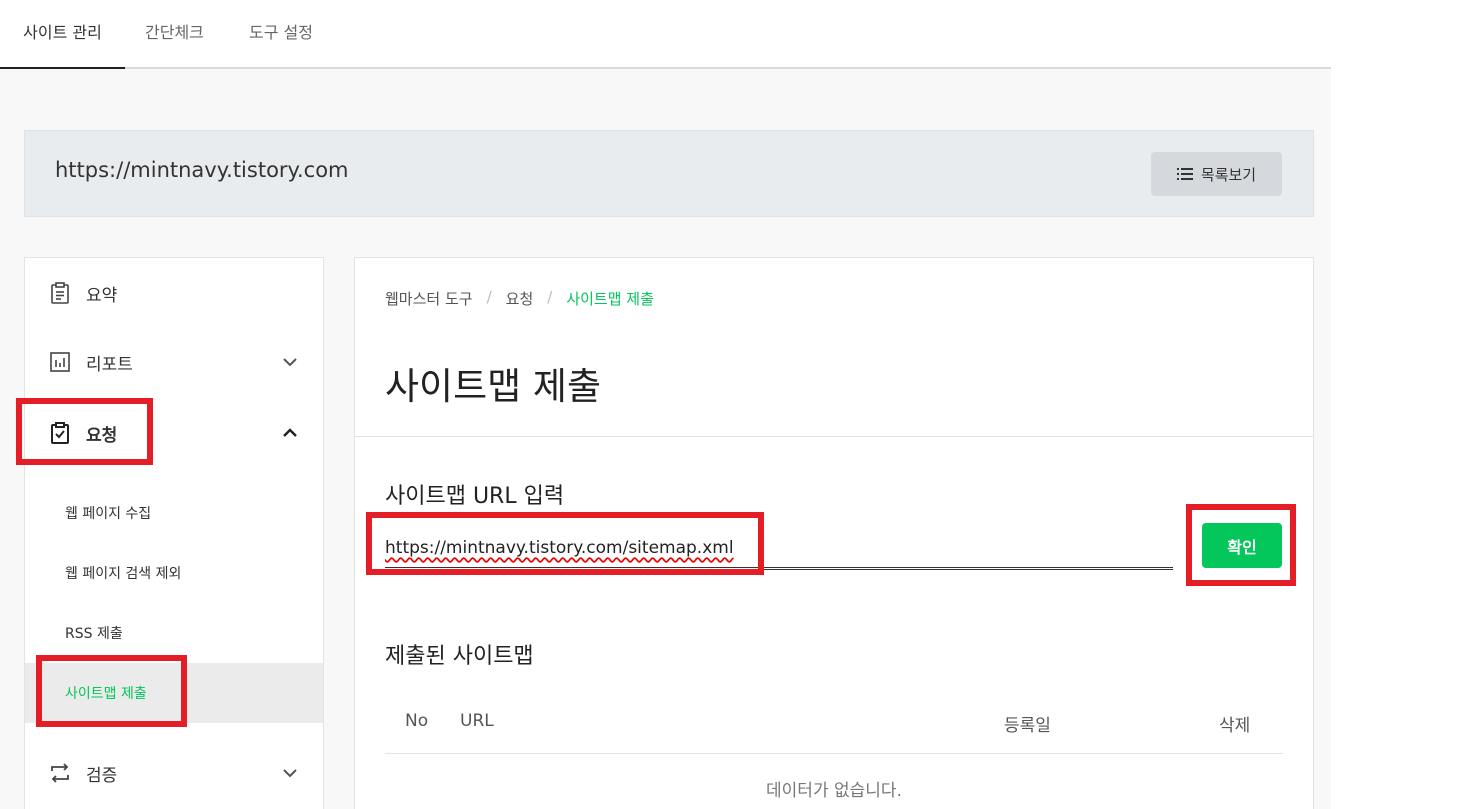 The width and height of the screenshot is (1480, 809). Describe the element at coordinates (1242, 545) in the screenshot. I see `confirm-button: 확인` at that location.